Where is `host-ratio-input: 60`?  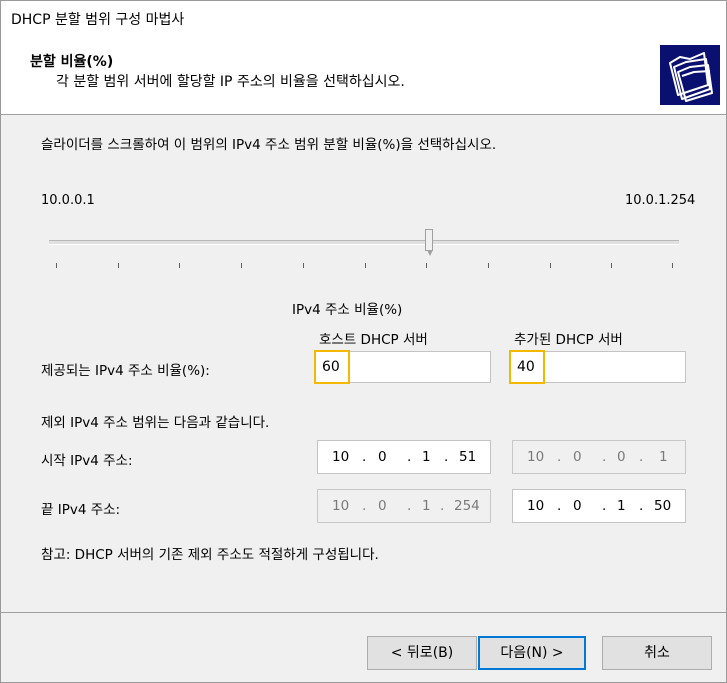
host-ratio-input: 60 is located at coordinates (402, 367).